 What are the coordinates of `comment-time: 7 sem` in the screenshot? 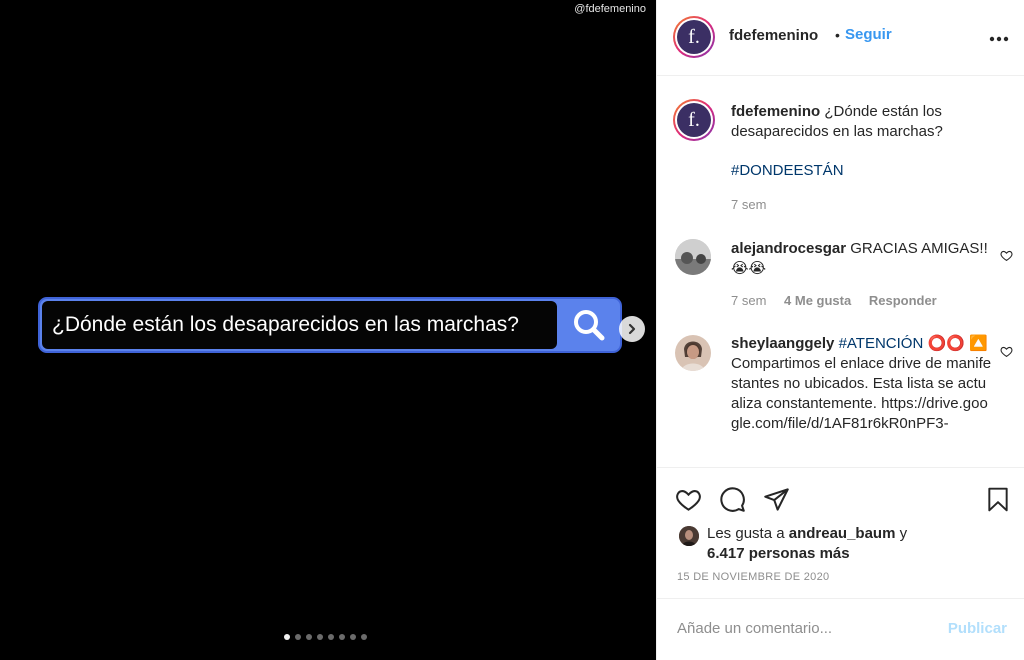 It's located at (749, 300).